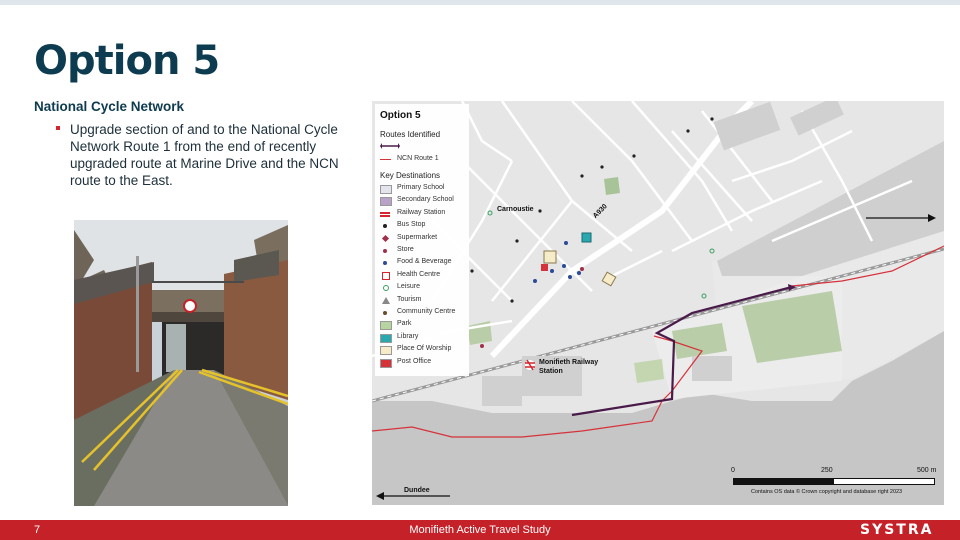 The image size is (960, 540). I want to click on systra-logo: SYSTRA, so click(897, 530).